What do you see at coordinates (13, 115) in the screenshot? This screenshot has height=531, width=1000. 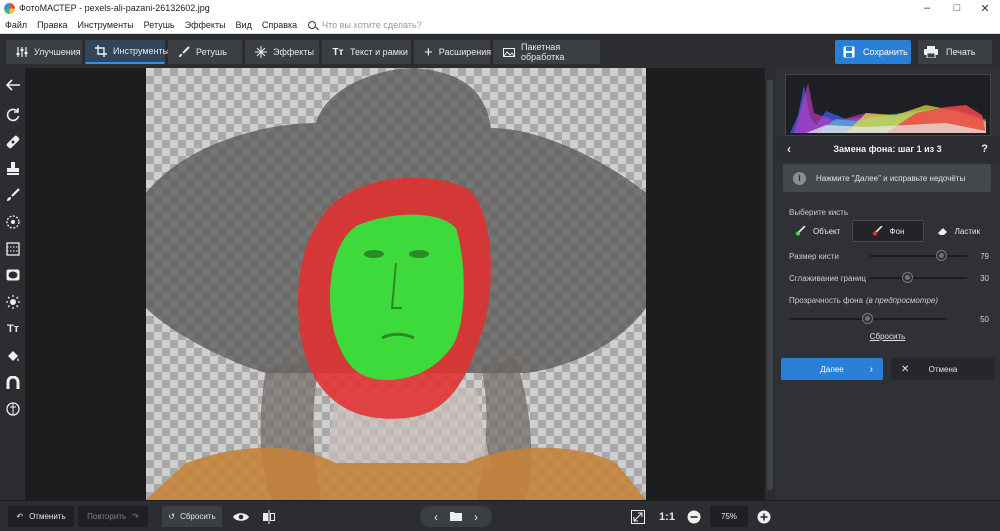 I see `rotate-icon` at bounding box center [13, 115].